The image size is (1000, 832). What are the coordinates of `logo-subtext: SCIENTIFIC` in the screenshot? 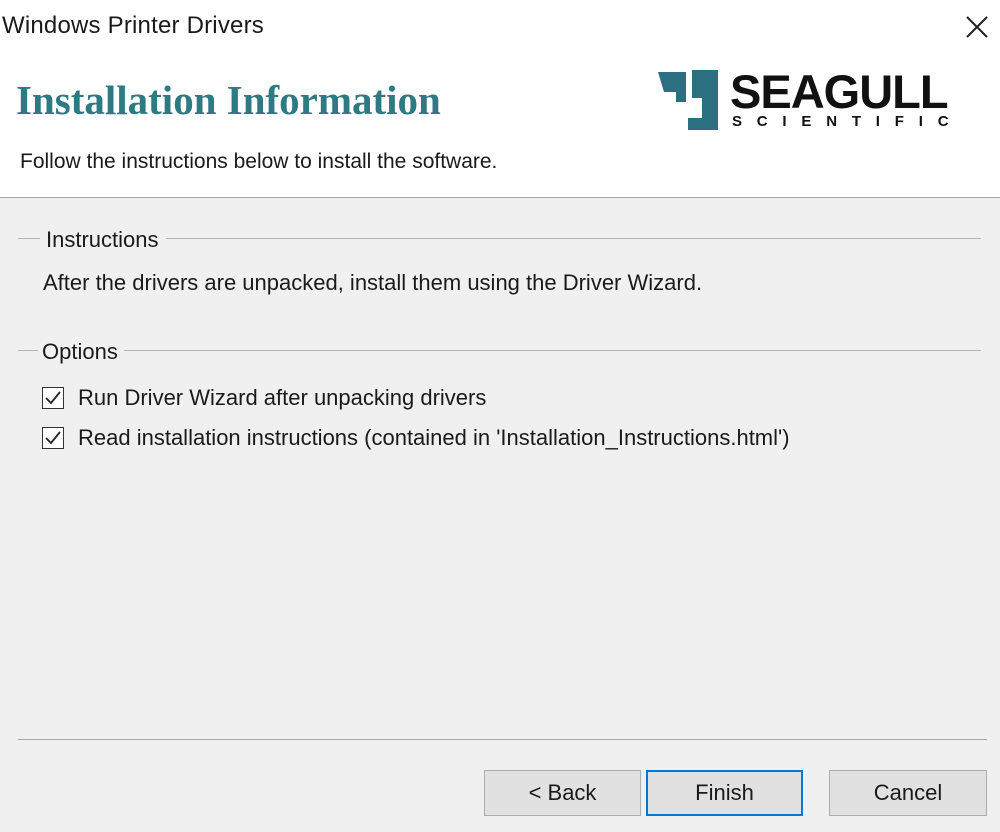 It's located at (848, 121).